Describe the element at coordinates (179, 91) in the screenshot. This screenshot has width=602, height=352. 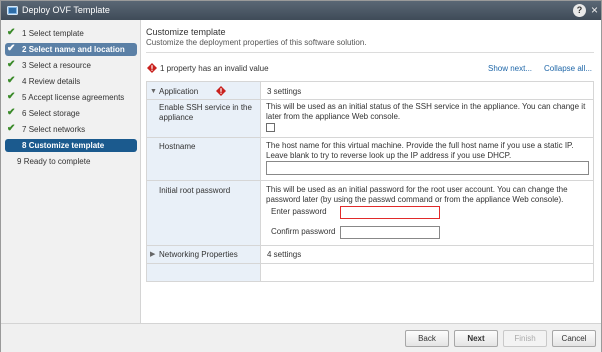
I see `group-label: Application` at that location.